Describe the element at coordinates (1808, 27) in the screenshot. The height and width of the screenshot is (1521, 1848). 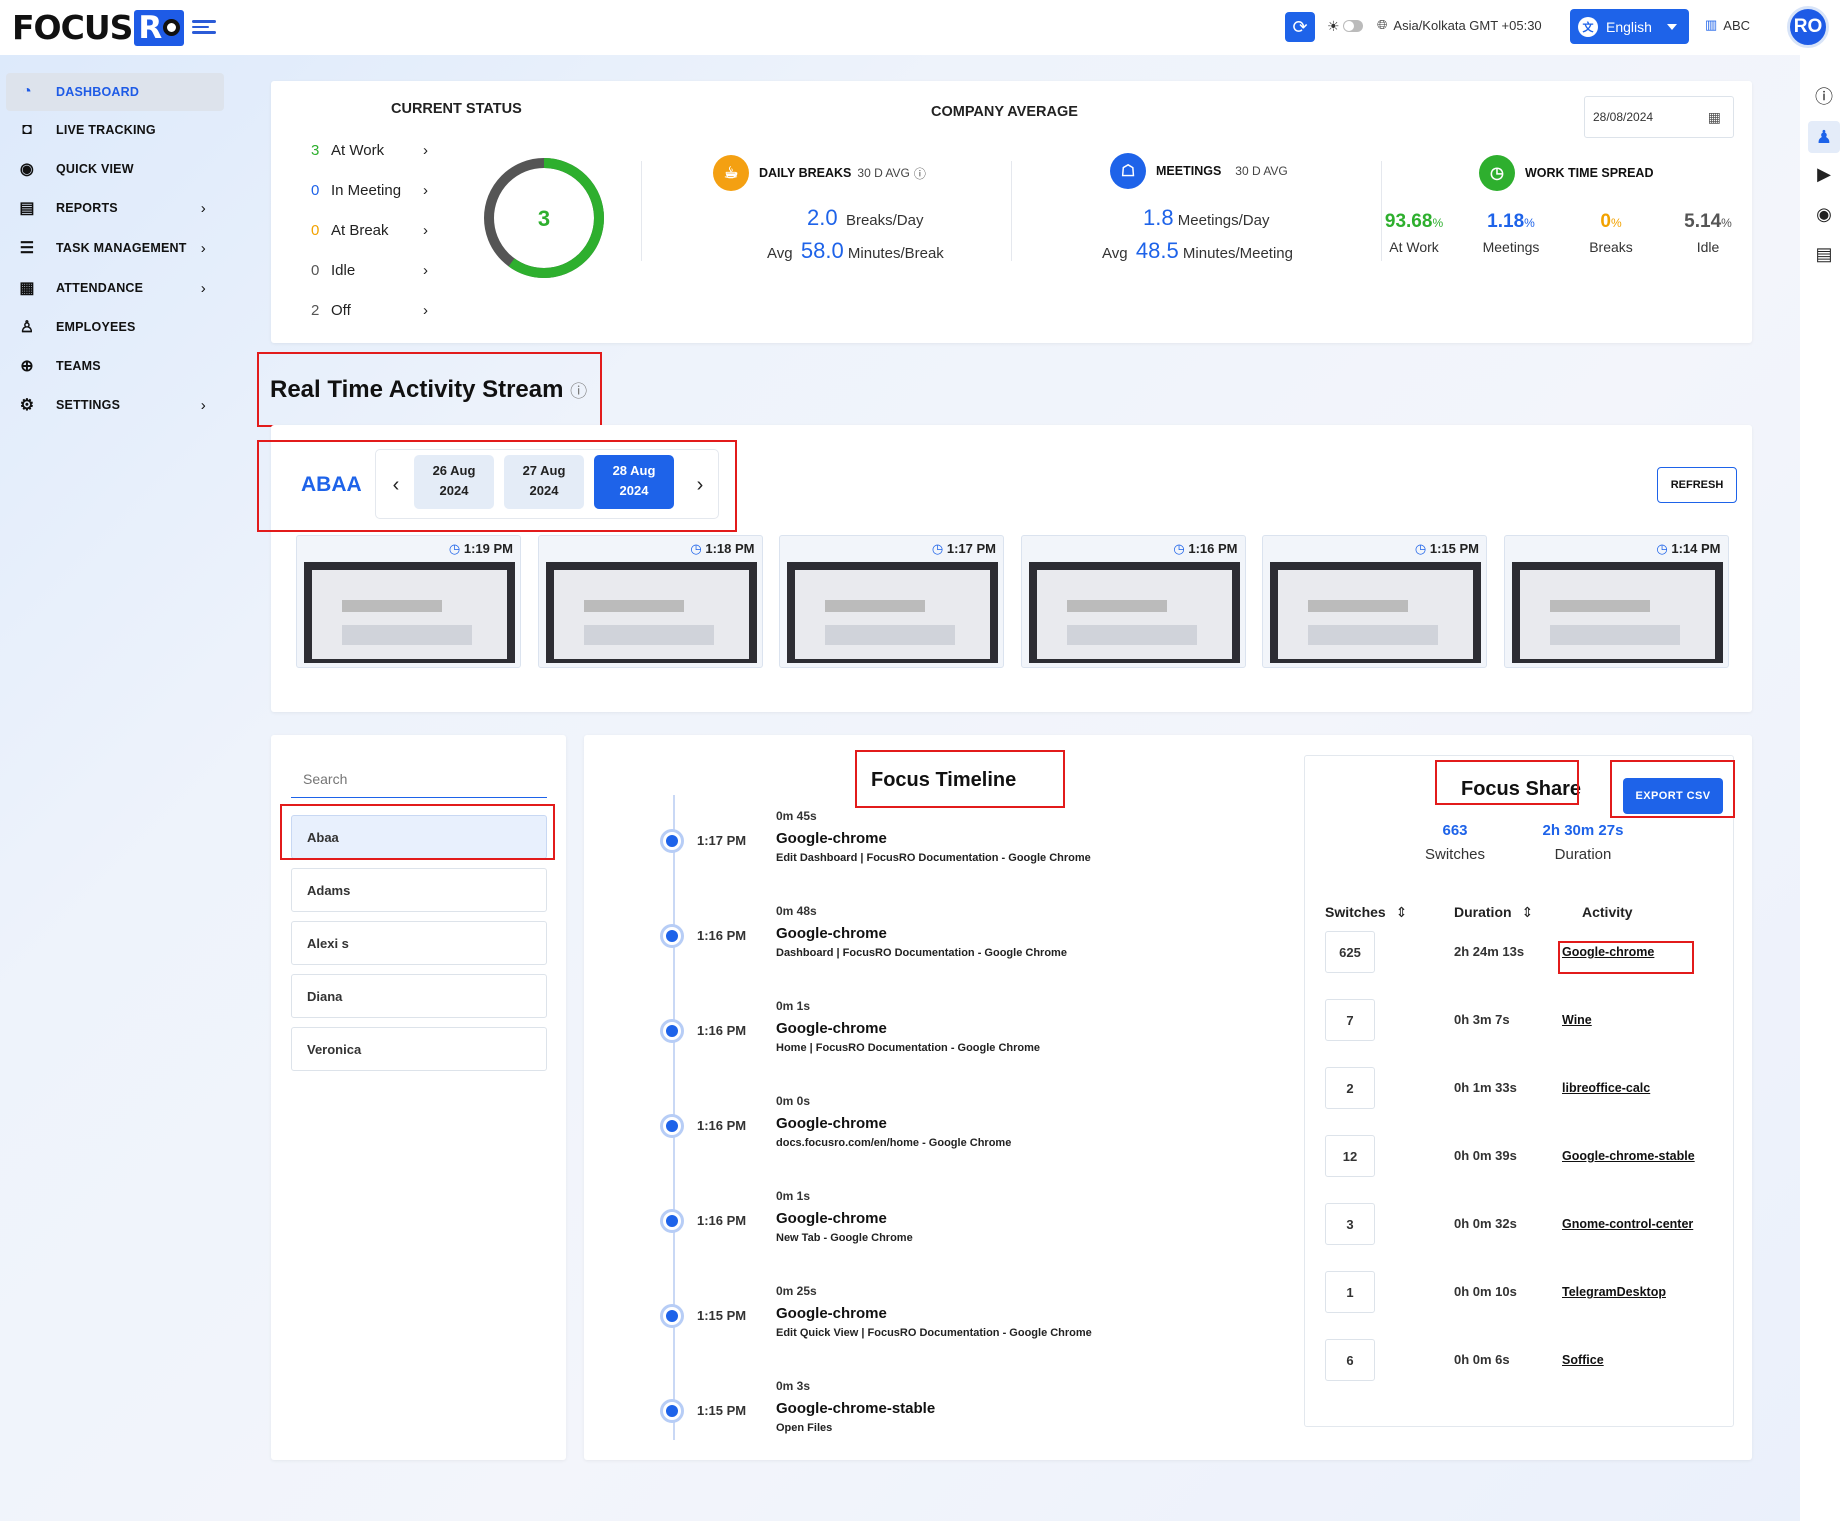
I see `user-avatar: RO` at that location.